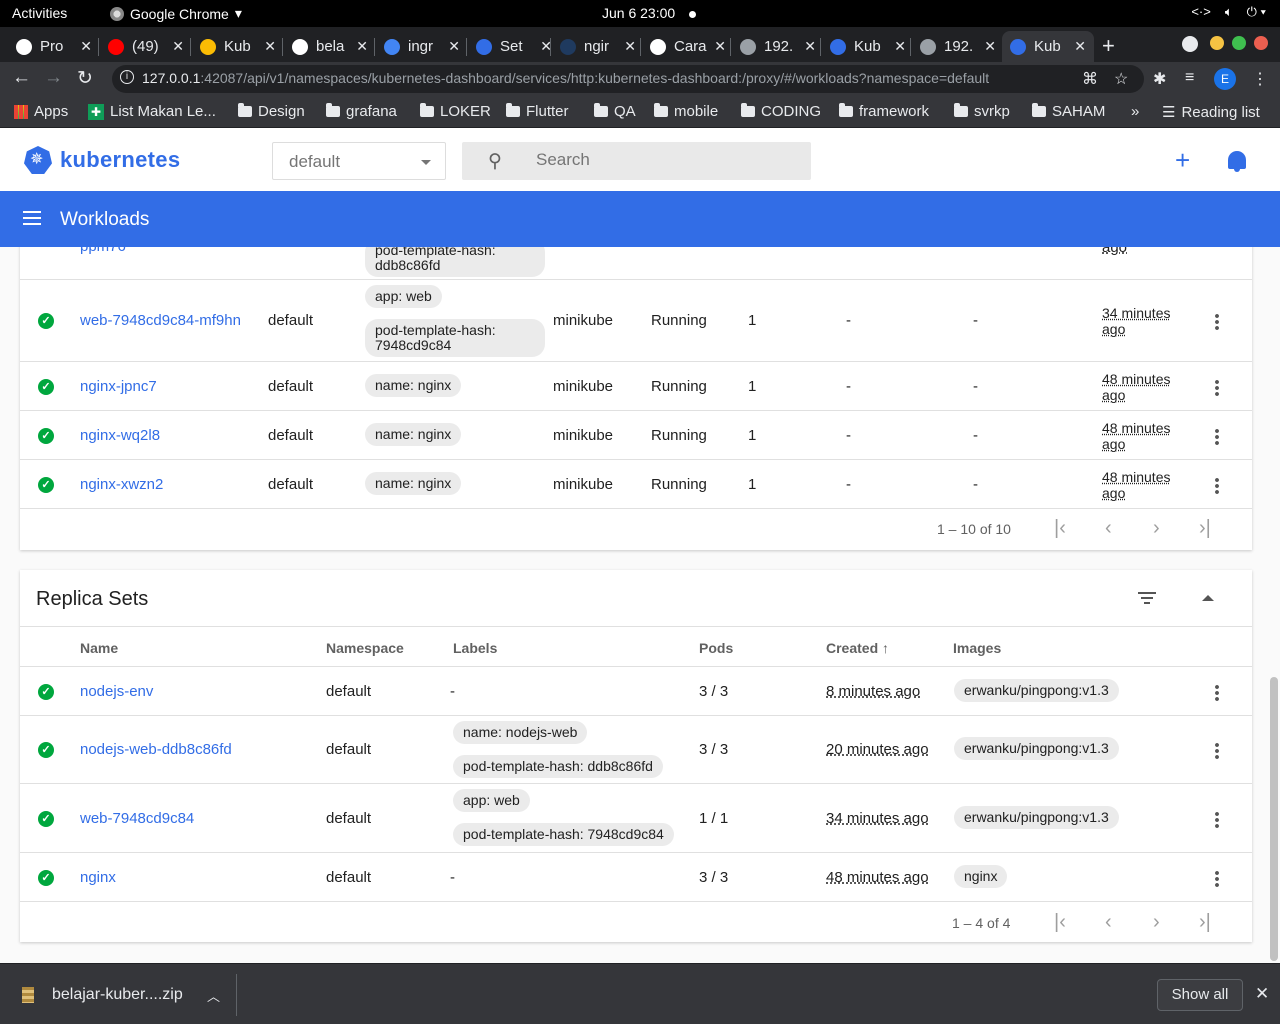 The height and width of the screenshot is (1024, 1280). What do you see at coordinates (615, 111) in the screenshot?
I see `bookmark-folder: QA` at bounding box center [615, 111].